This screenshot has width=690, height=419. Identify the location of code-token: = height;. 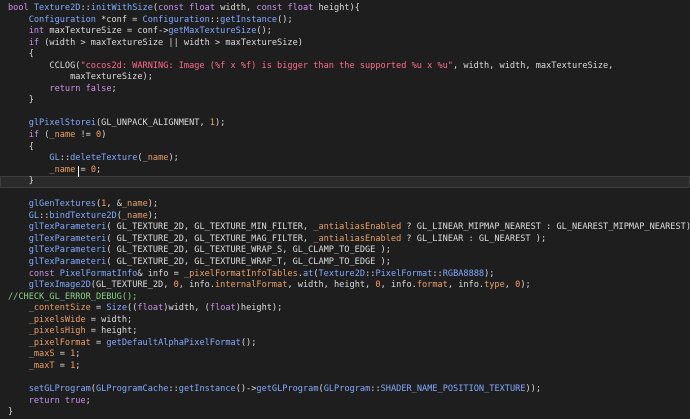
(111, 331).